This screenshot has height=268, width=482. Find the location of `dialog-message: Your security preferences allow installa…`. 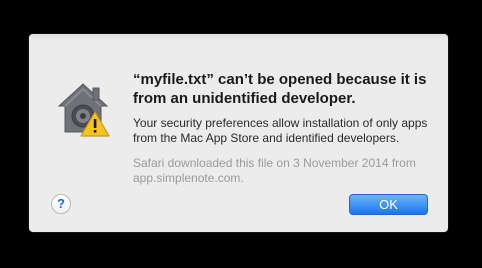

dialog-message: Your security preferences allow installa… is located at coordinates (280, 130).